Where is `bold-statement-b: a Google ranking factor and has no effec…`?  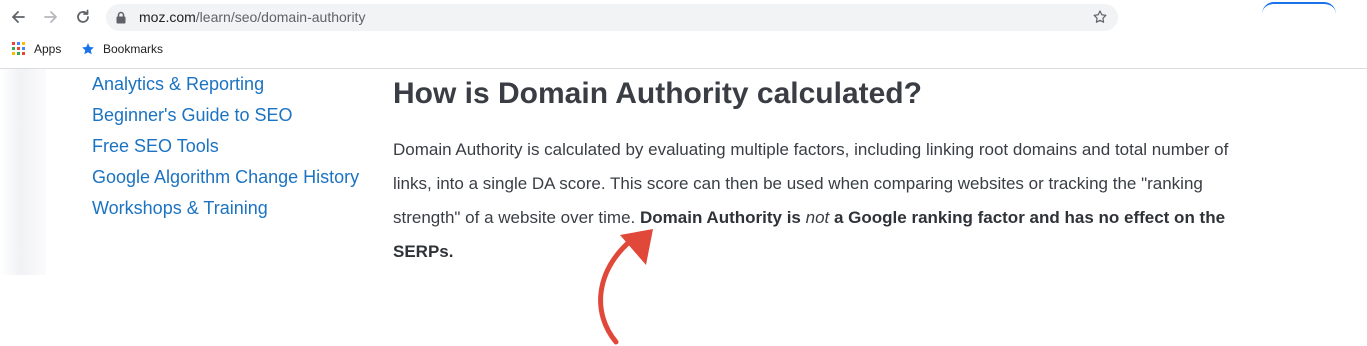 bold-statement-b: a Google ranking factor and has no effec… is located at coordinates (1030, 217).